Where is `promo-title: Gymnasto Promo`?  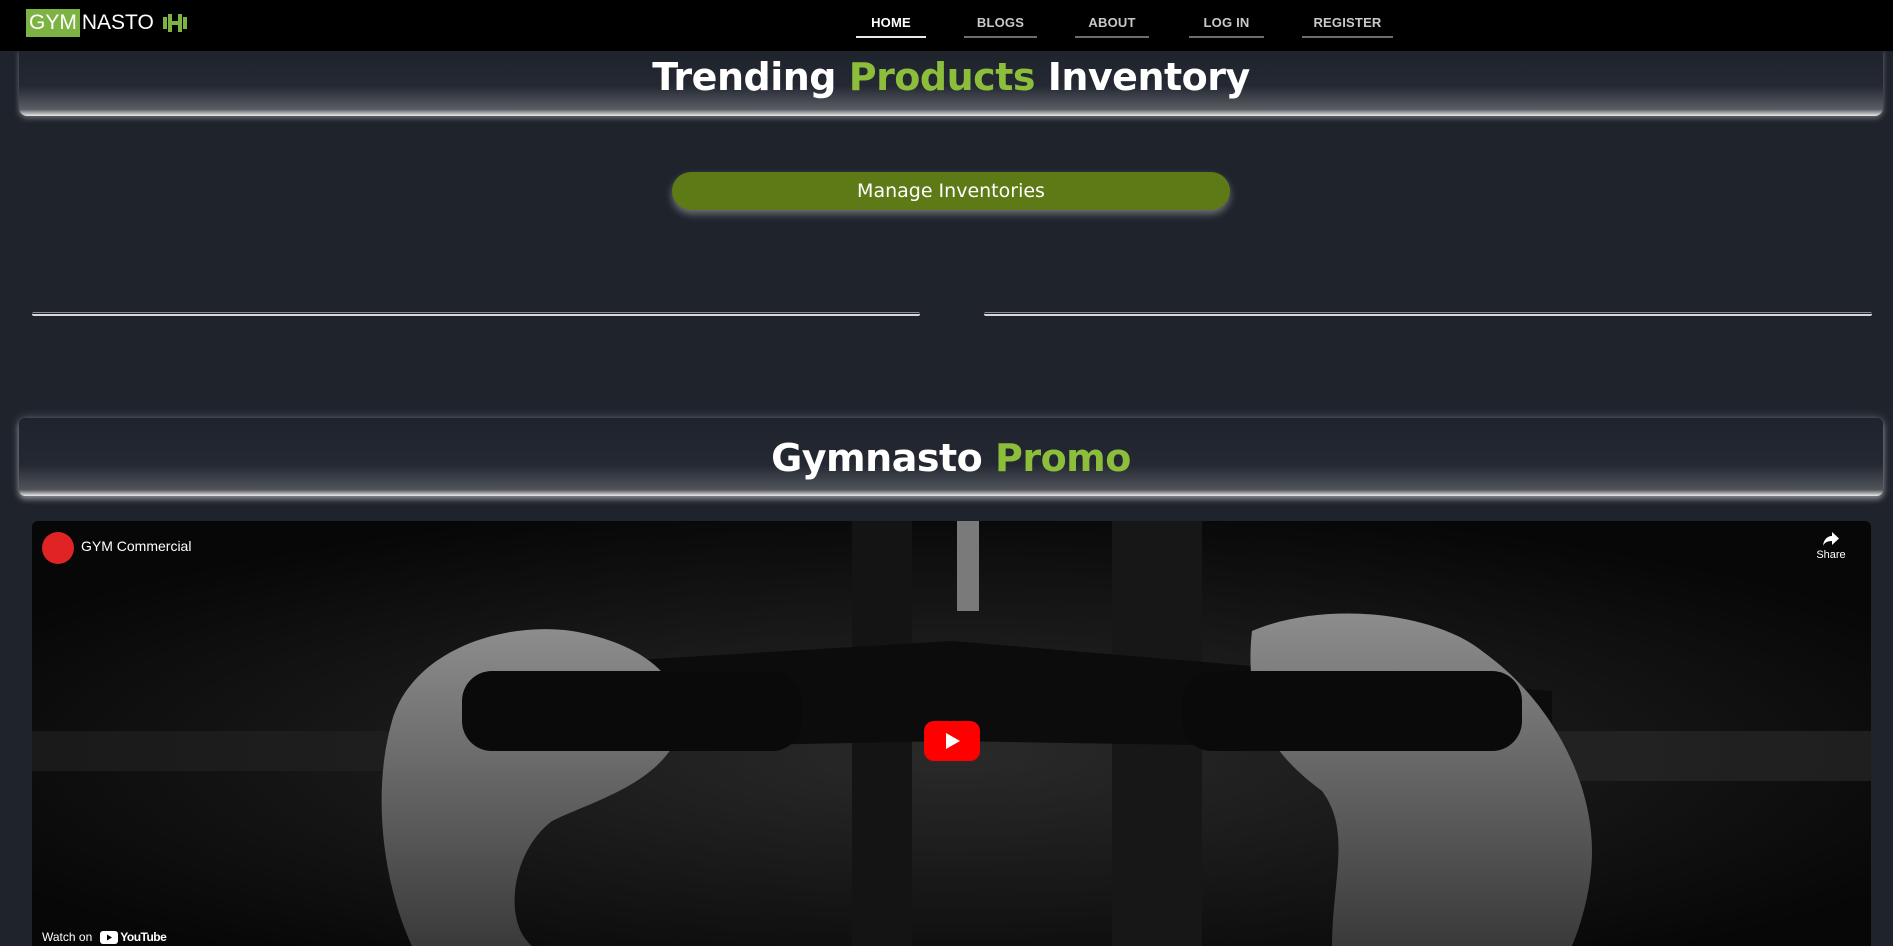 promo-title: Gymnasto Promo is located at coordinates (951, 458).